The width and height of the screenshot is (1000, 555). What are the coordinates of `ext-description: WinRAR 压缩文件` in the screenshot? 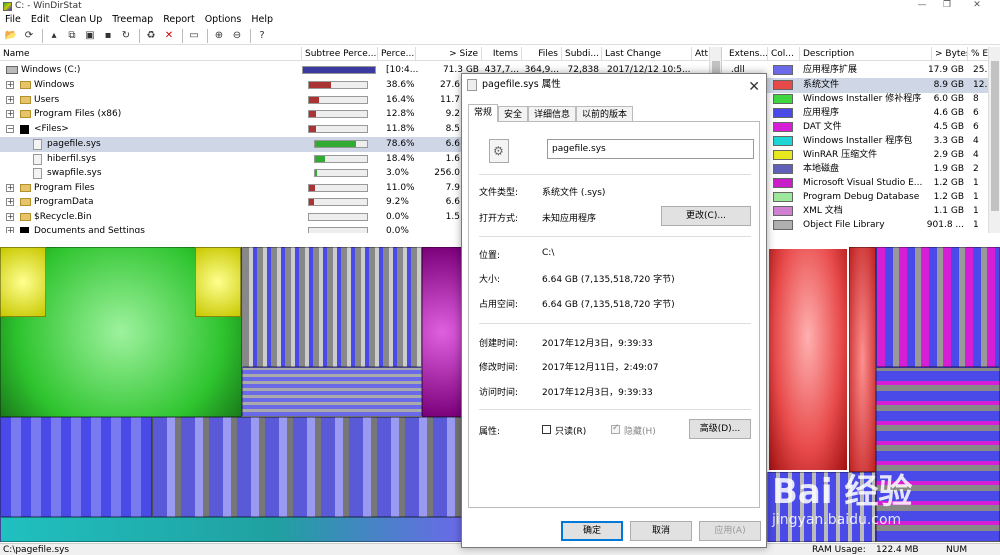 It's located at (840, 155).